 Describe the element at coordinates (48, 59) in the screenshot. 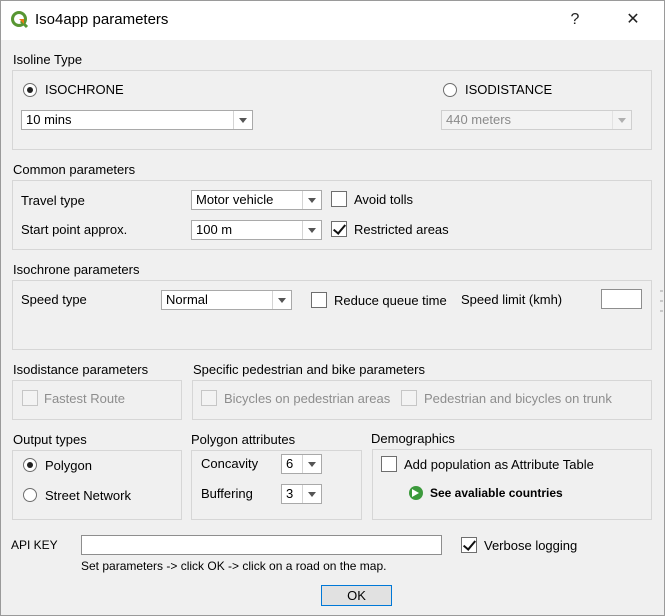

I see `isoline-type-label: Isoline Type` at that location.